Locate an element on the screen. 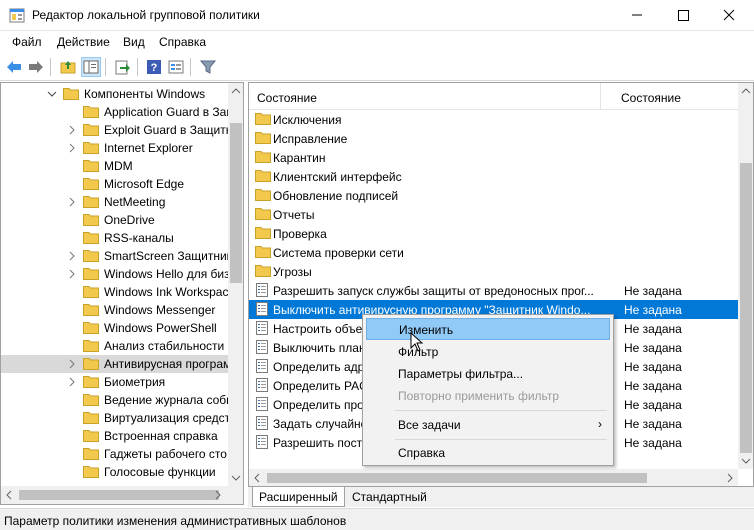  tree-item: MDM is located at coordinates (115, 166).